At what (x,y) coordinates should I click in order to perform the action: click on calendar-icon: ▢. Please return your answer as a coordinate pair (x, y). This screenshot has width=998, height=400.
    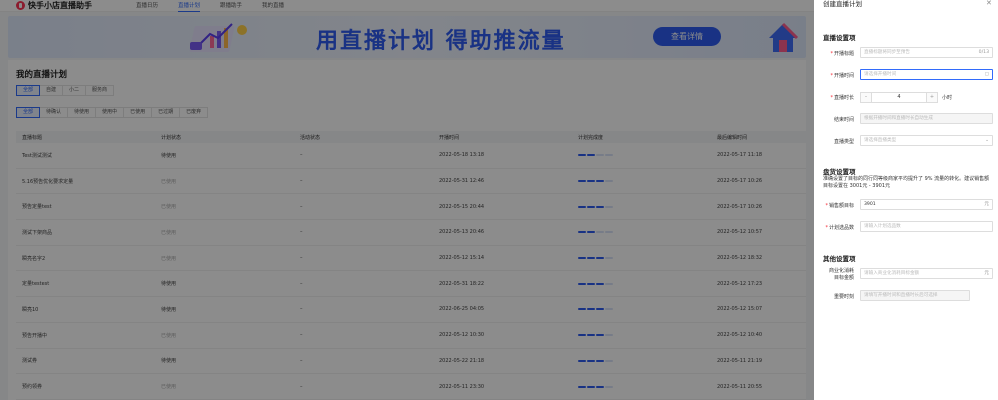
    Looking at the image, I should click on (986, 74).